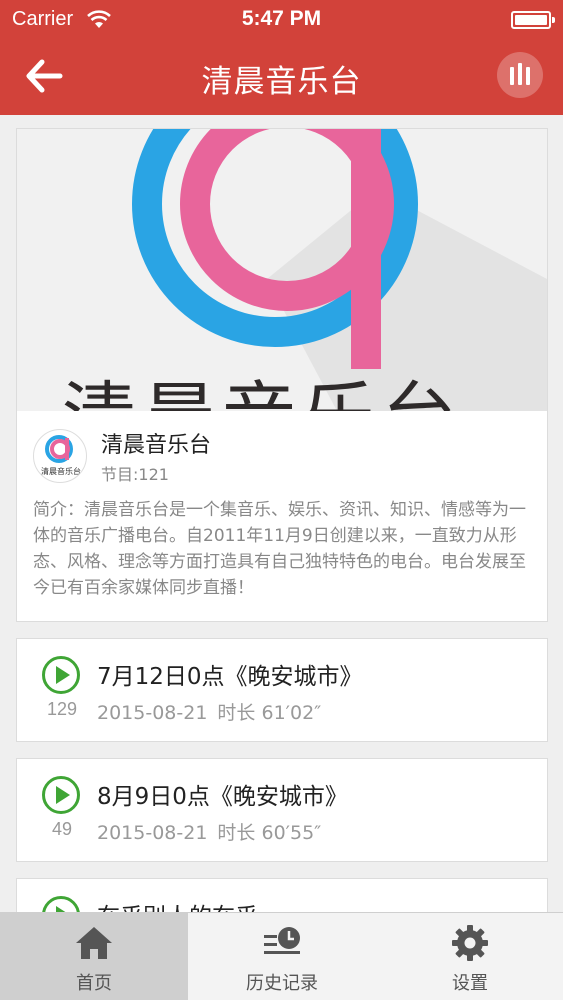 The height and width of the screenshot is (1000, 563). Describe the element at coordinates (209, 711) in the screenshot. I see `episode-meta: 2015-08-21 时长 61′02″` at that location.